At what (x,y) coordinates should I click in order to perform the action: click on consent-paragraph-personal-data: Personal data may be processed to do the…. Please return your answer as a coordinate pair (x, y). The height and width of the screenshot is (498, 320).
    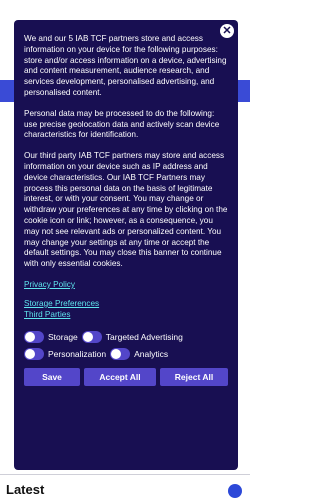
    Looking at the image, I should click on (122, 124).